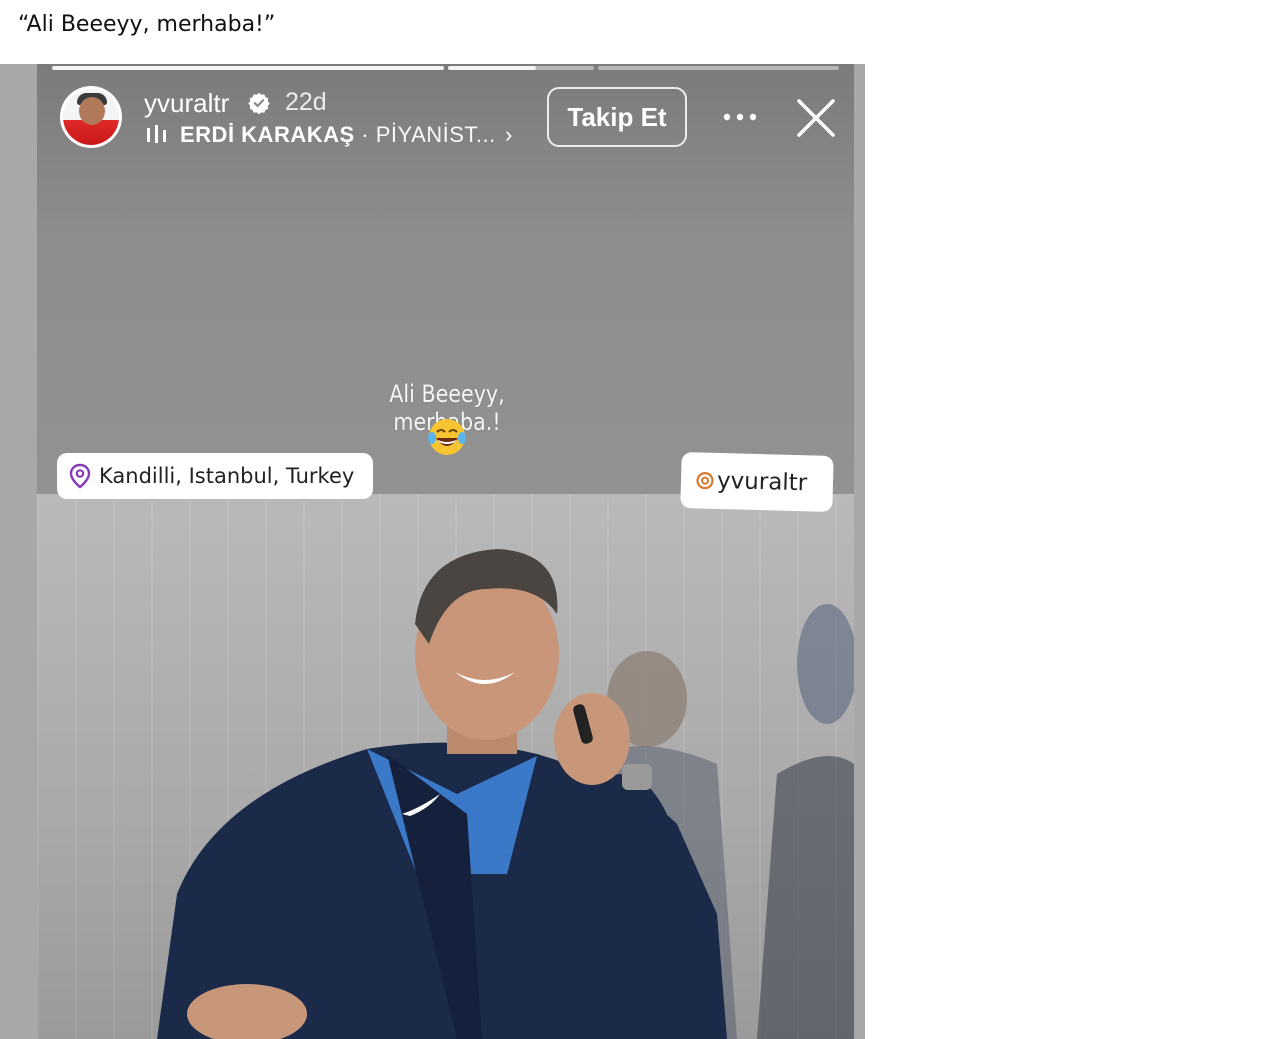  I want to click on avatar-image, so click(91, 117).